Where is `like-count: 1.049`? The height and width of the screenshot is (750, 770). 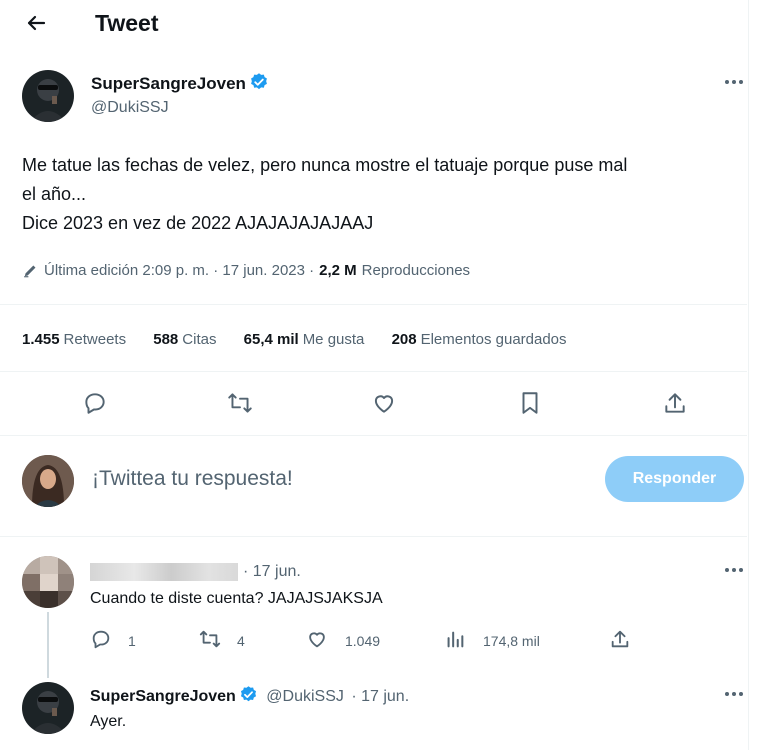 like-count: 1.049 is located at coordinates (363, 641).